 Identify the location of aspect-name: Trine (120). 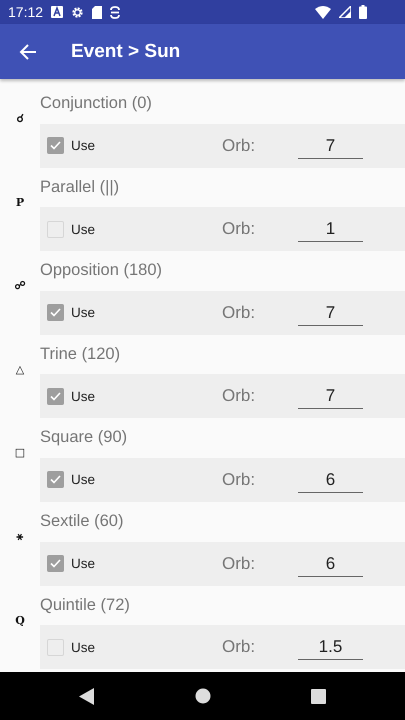
(81, 354).